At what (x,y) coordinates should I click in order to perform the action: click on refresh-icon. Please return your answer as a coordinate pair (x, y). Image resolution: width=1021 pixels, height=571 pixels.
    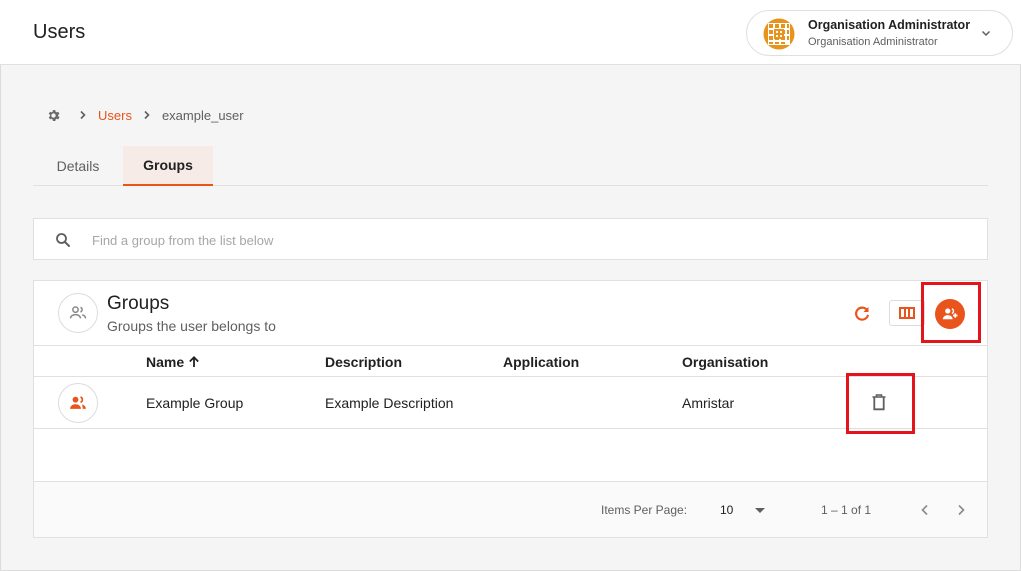
    Looking at the image, I should click on (862, 314).